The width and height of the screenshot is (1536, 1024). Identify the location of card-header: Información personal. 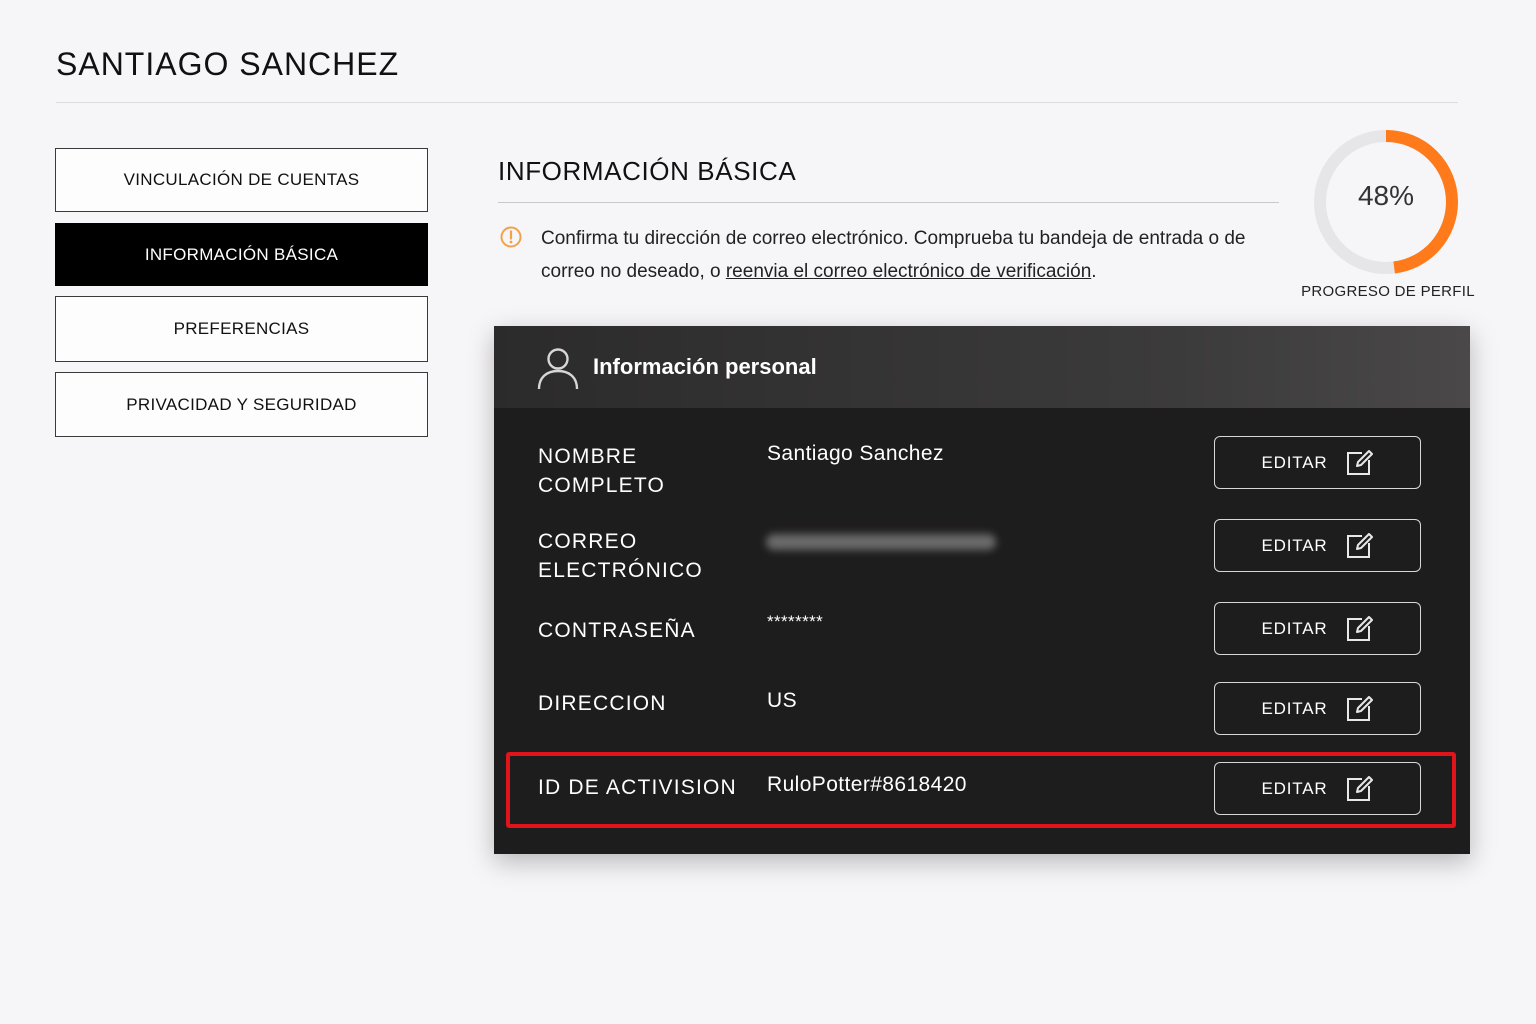
(982, 367).